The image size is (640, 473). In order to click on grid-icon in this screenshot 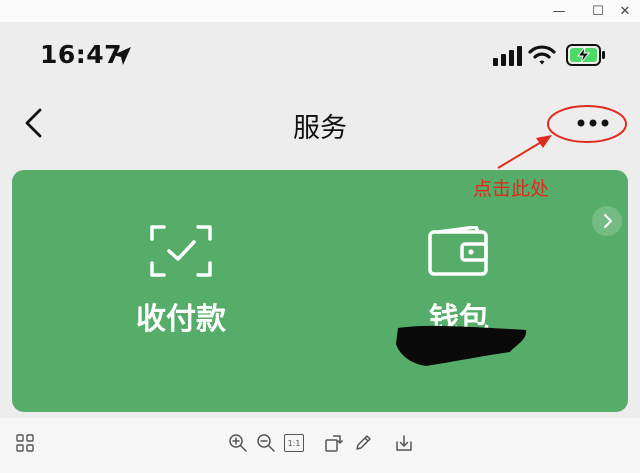, I will do `click(25, 443)`.